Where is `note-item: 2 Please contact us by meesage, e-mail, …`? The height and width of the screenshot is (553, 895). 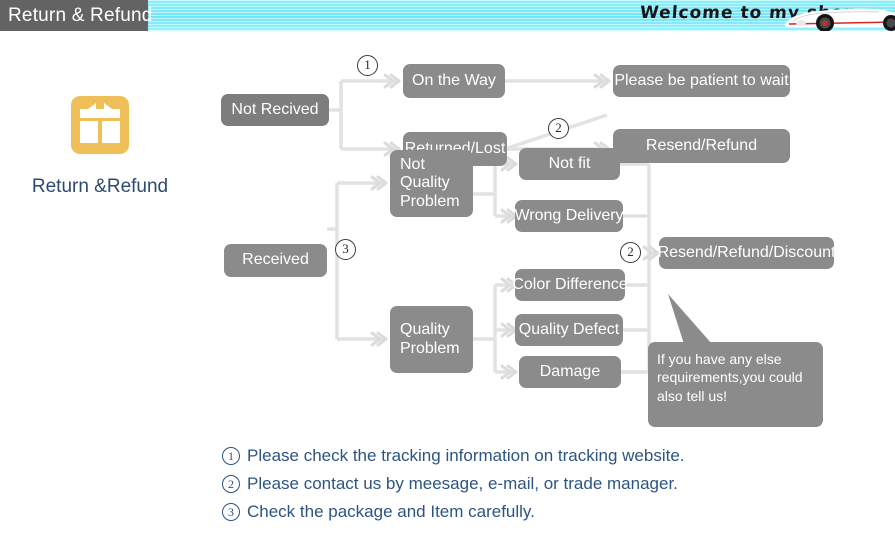 note-item: 2 Please contact us by meesage, e-mail, … is located at coordinates (453, 484).